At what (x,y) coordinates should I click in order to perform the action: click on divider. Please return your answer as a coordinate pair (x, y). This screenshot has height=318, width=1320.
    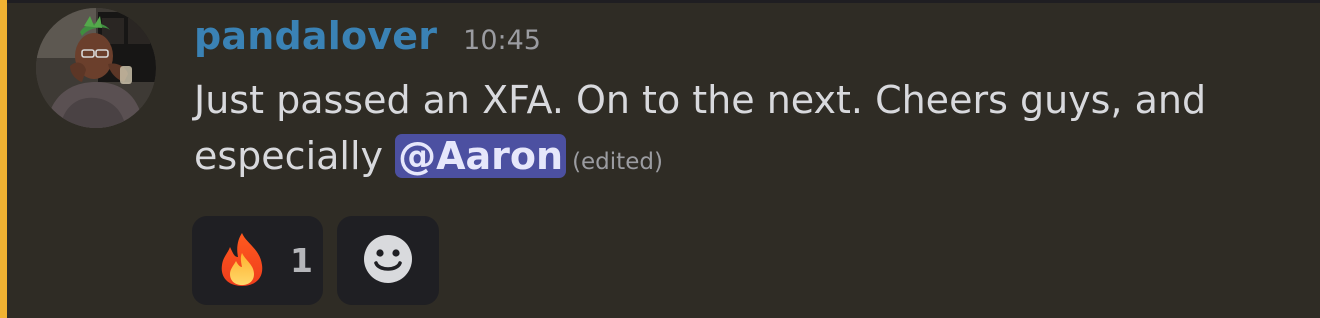
    Looking at the image, I should click on (660, 1).